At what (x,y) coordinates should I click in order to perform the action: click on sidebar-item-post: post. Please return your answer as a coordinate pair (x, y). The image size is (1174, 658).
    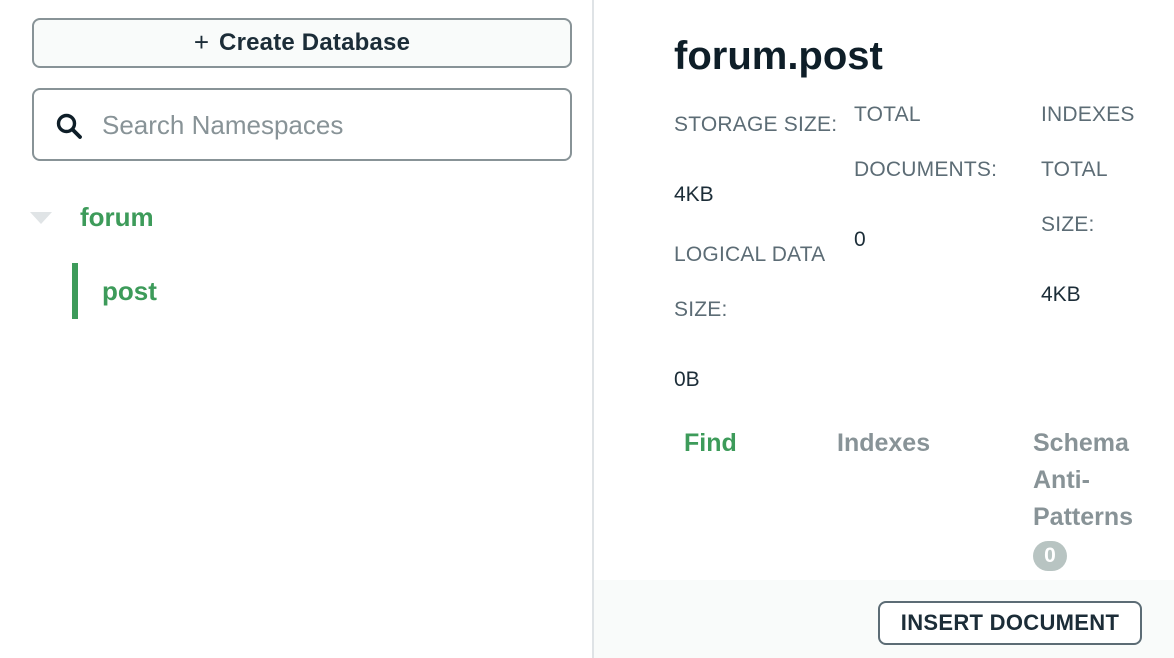
    Looking at the image, I should click on (114, 291).